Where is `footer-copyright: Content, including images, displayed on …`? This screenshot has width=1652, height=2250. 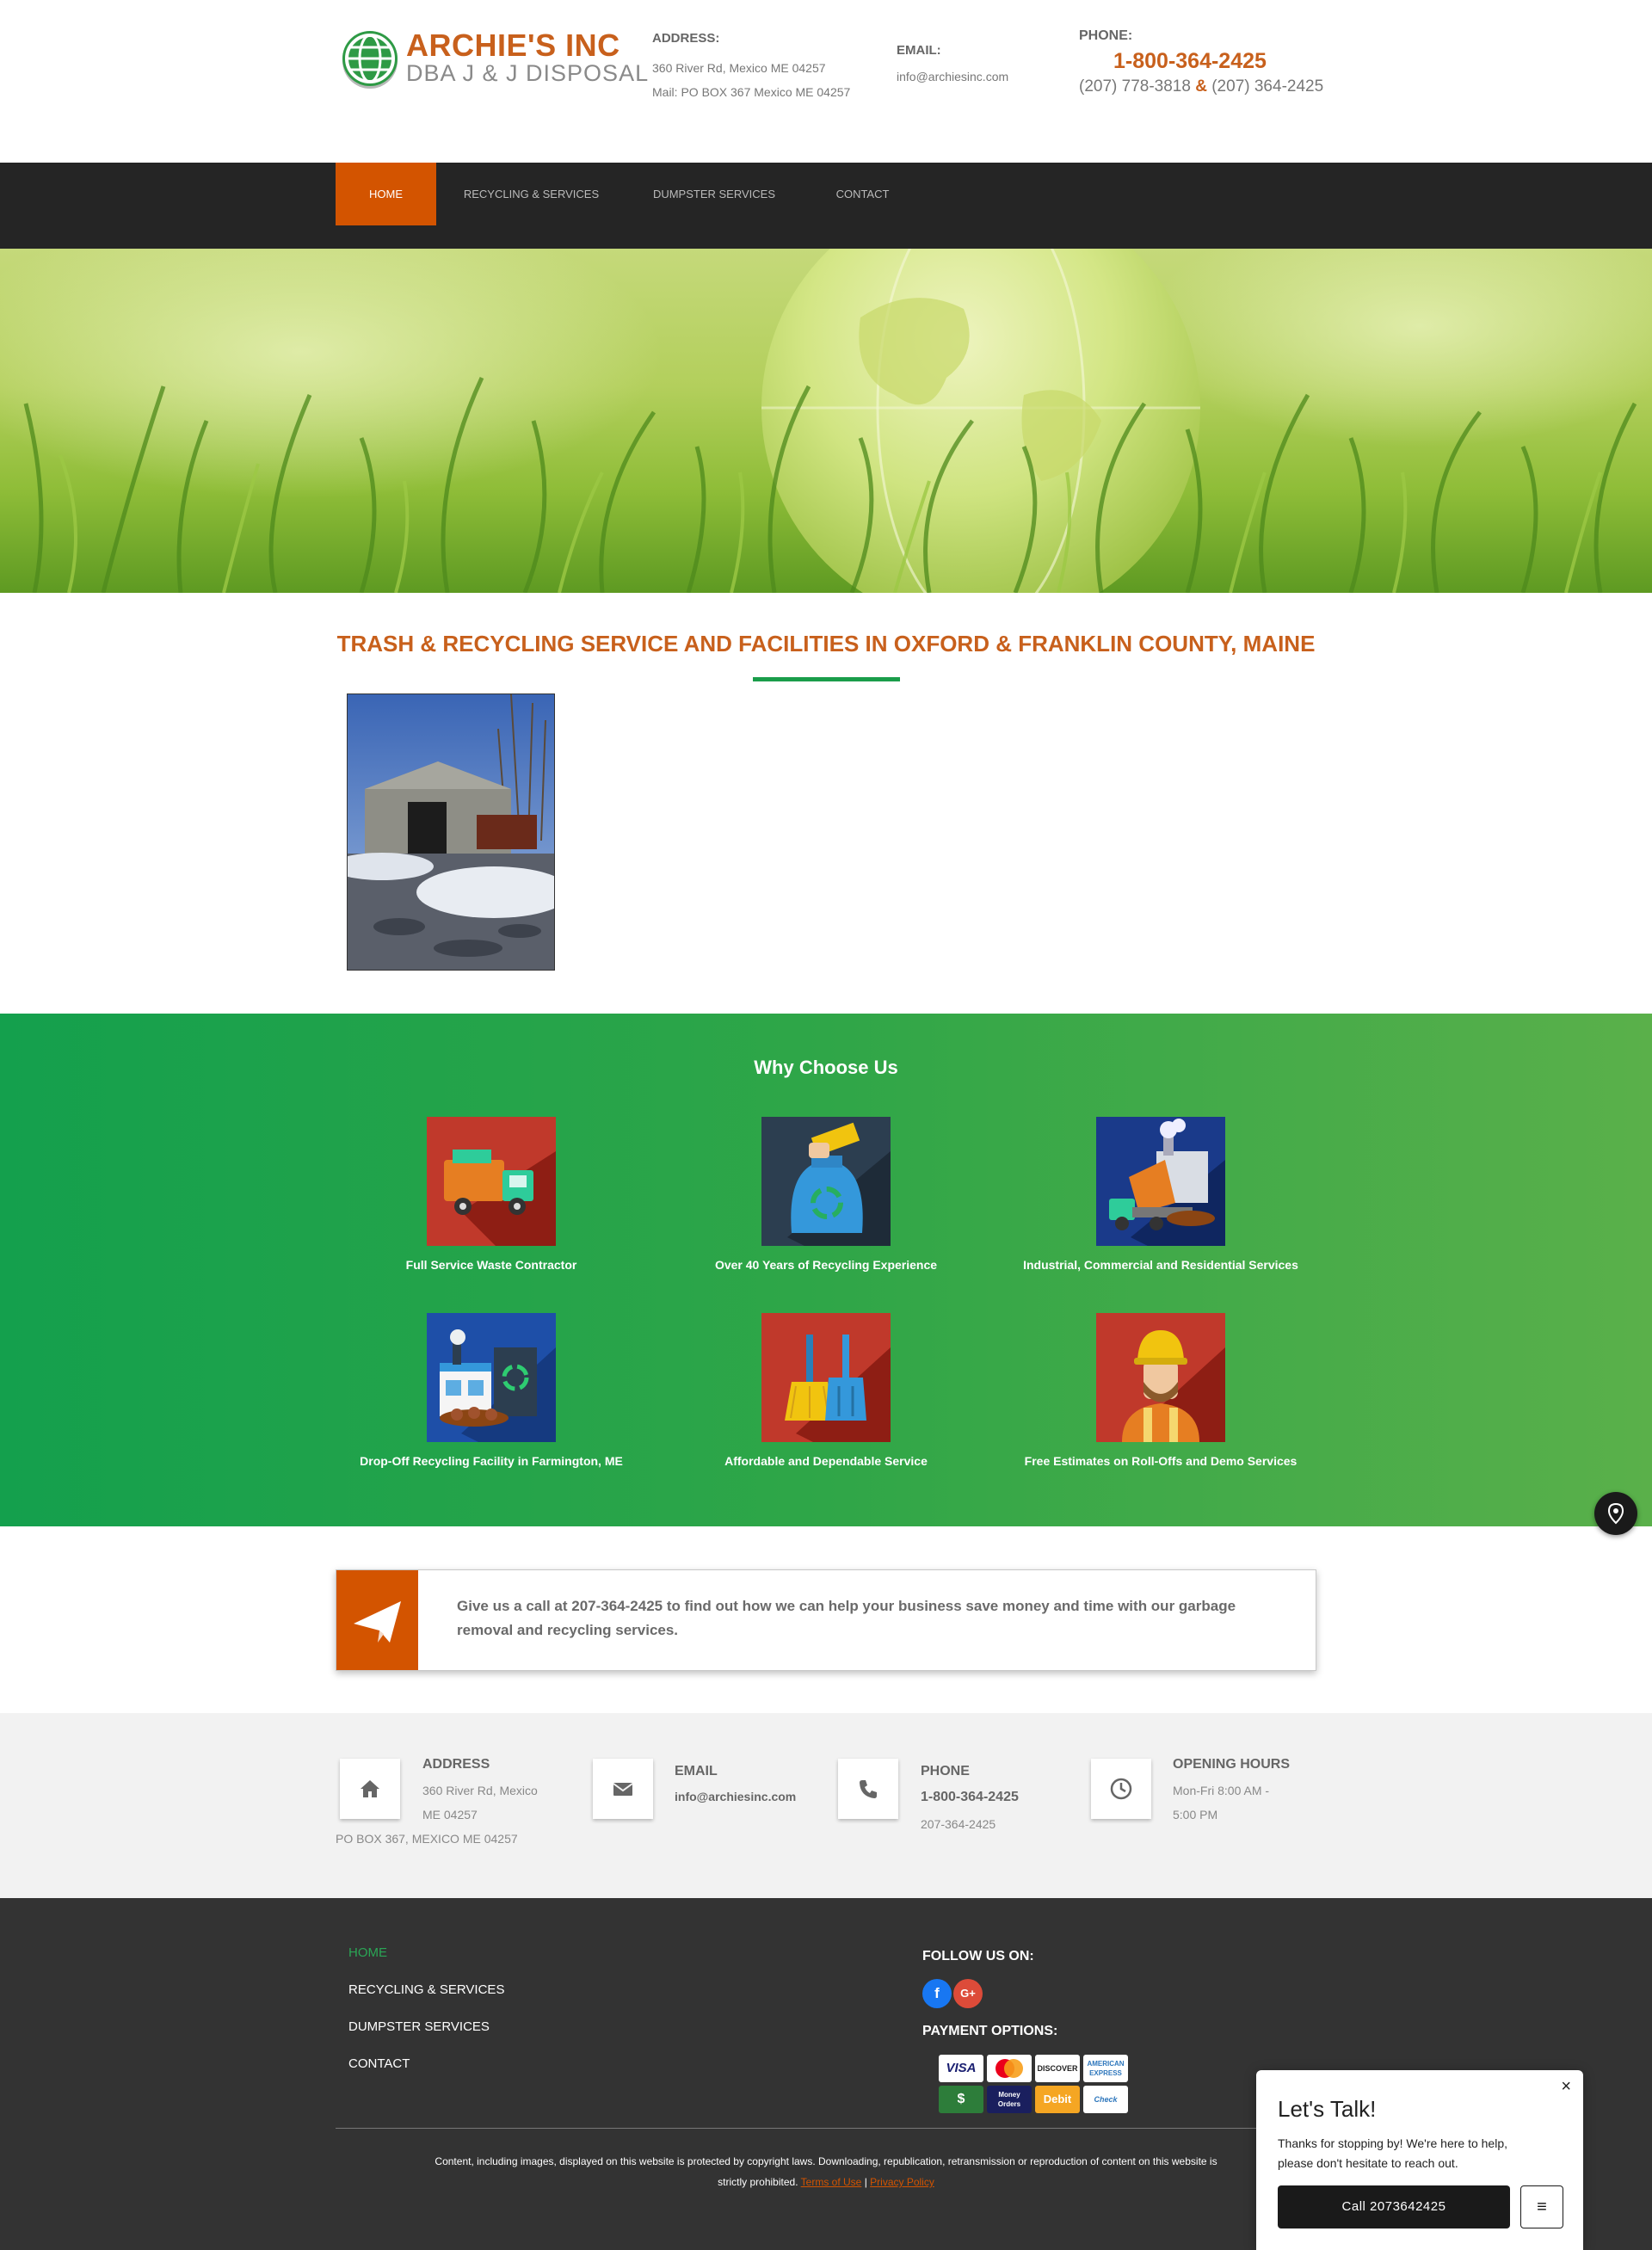 footer-copyright: Content, including images, displayed on … is located at coordinates (826, 2171).